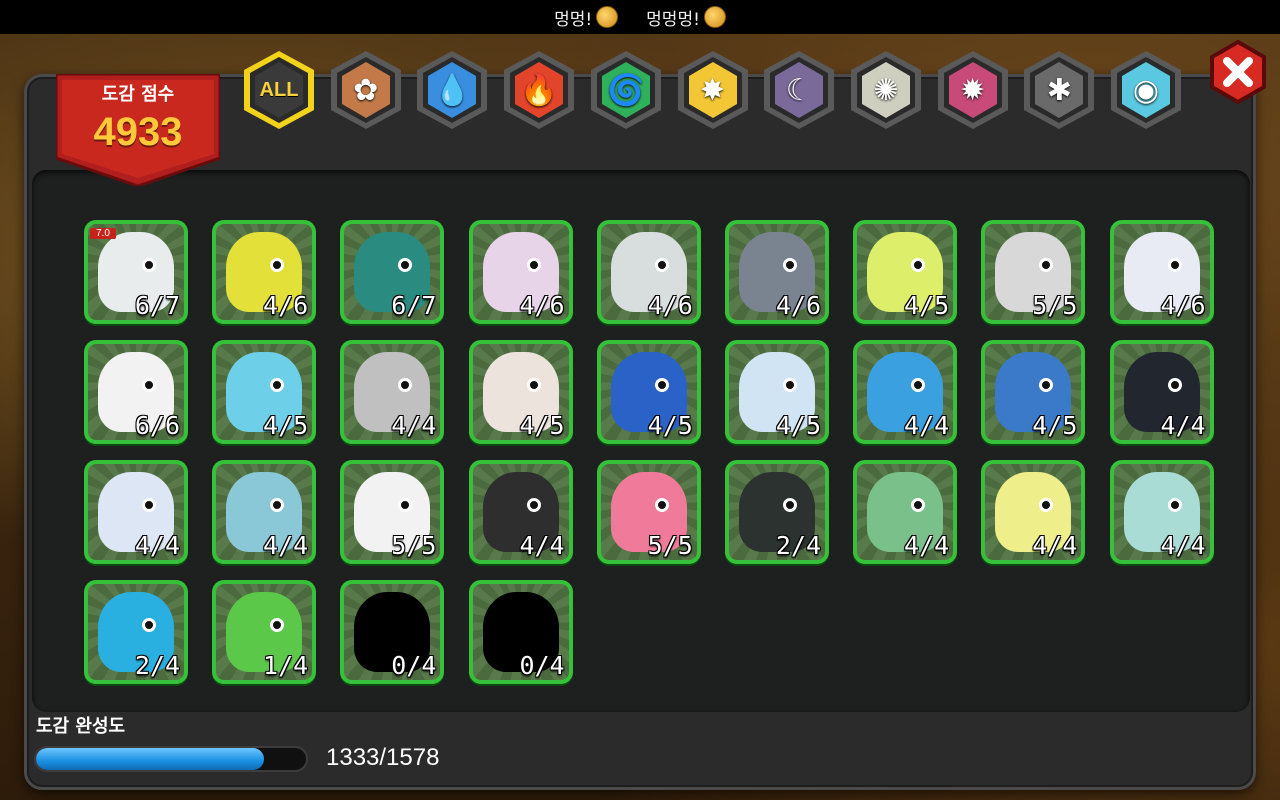  Describe the element at coordinates (171, 759) in the screenshot. I see `completion-progress-bar` at that location.